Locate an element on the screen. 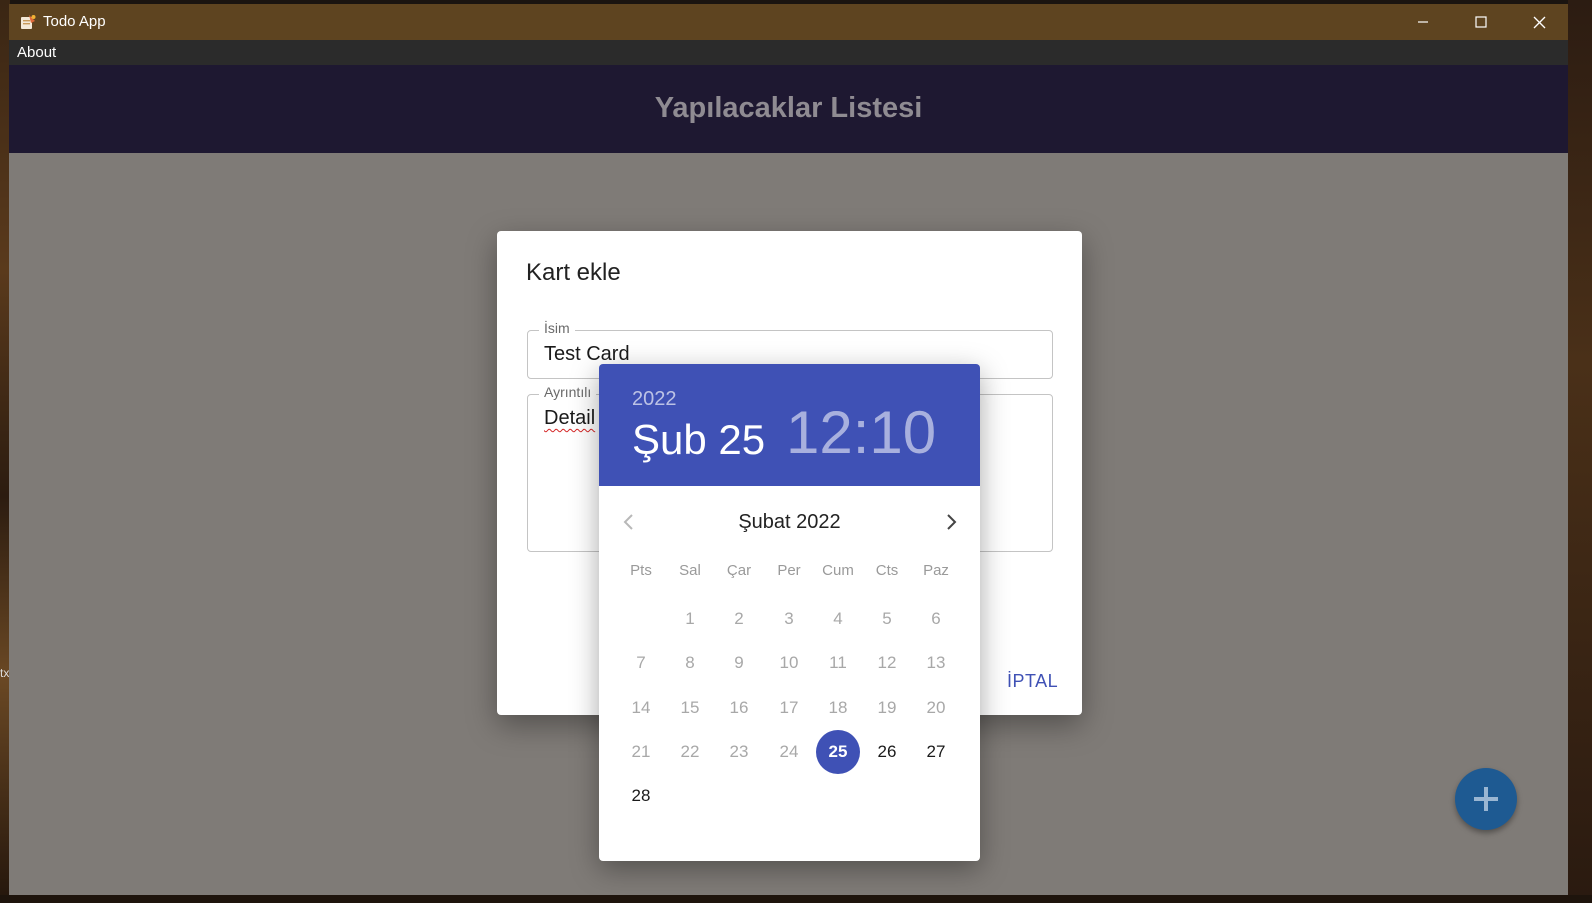 The image size is (1592, 903). todo-app-icon is located at coordinates (28, 22).